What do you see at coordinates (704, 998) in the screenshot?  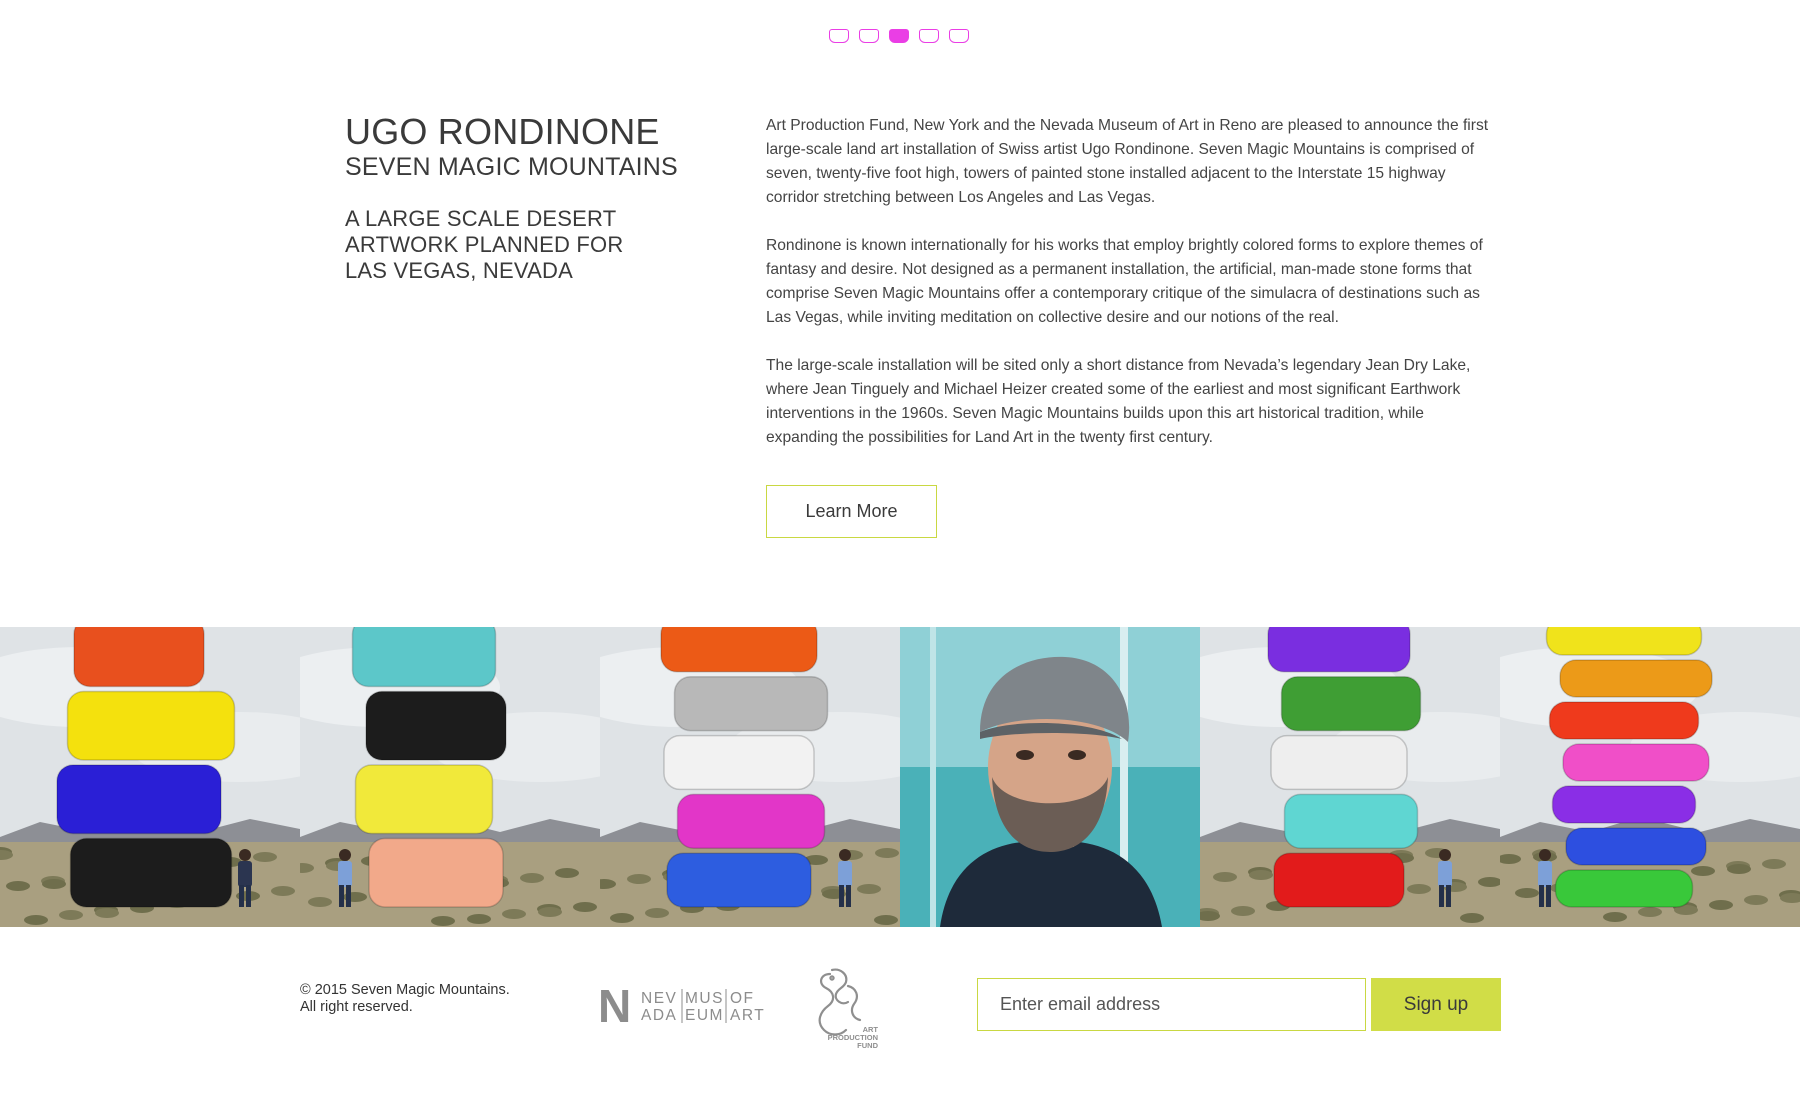 I see `svg-text: MUS` at bounding box center [704, 998].